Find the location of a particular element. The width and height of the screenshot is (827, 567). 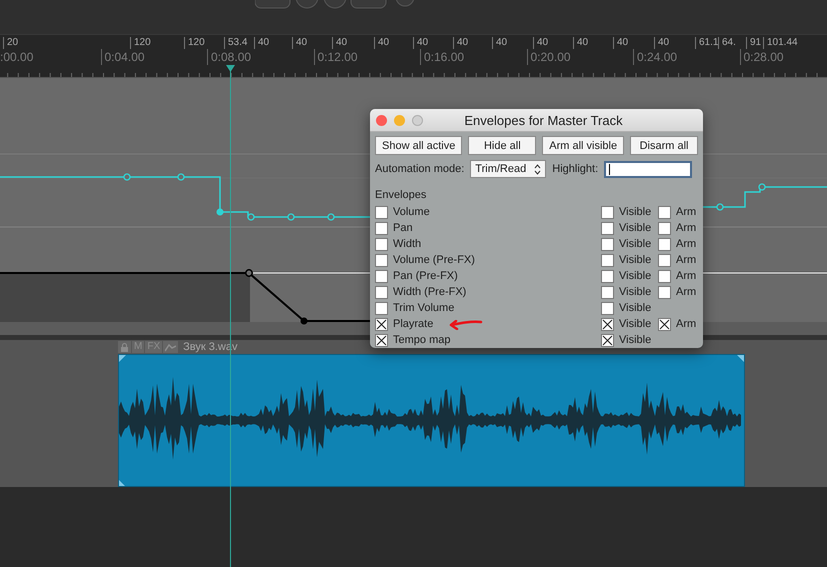

time-label: 0:28.00 is located at coordinates (762, 57).